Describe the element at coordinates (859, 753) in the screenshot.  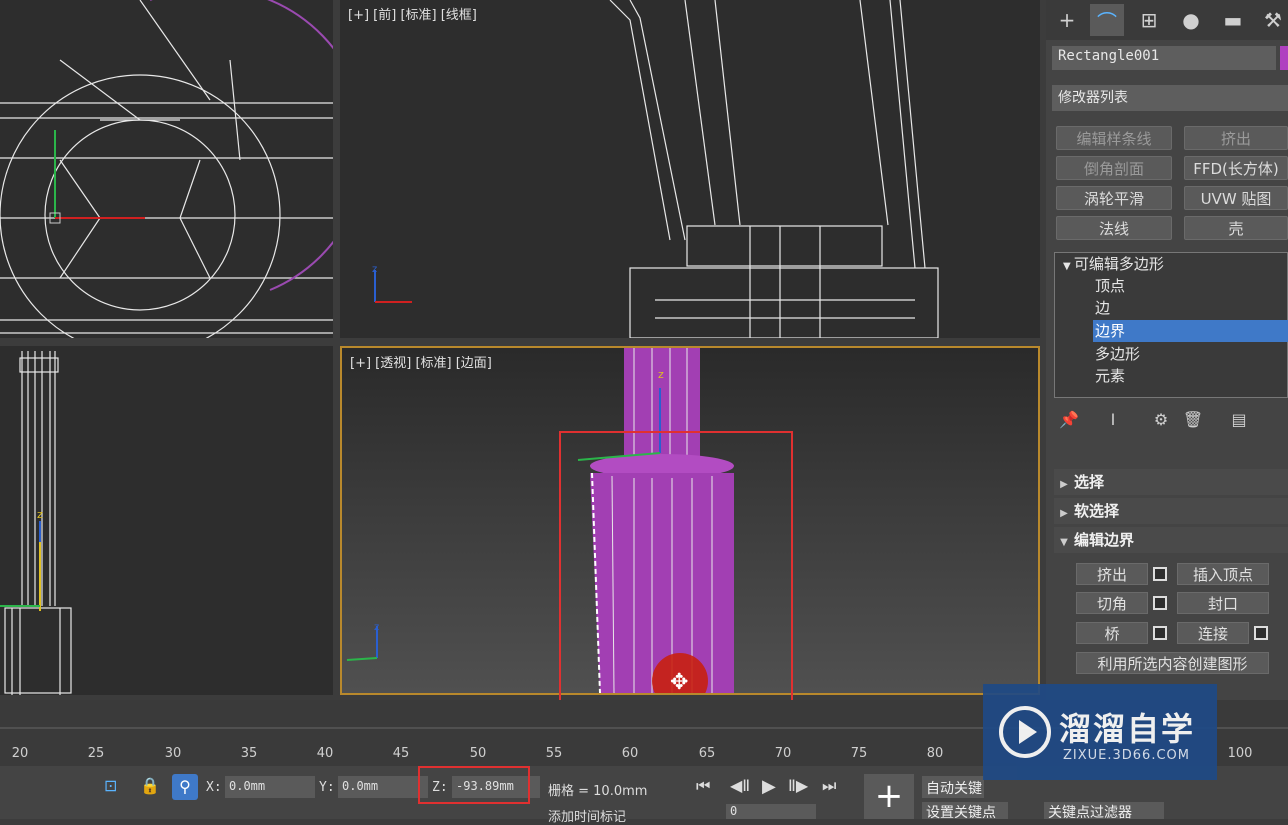
I see `timeline-tick: 75` at that location.